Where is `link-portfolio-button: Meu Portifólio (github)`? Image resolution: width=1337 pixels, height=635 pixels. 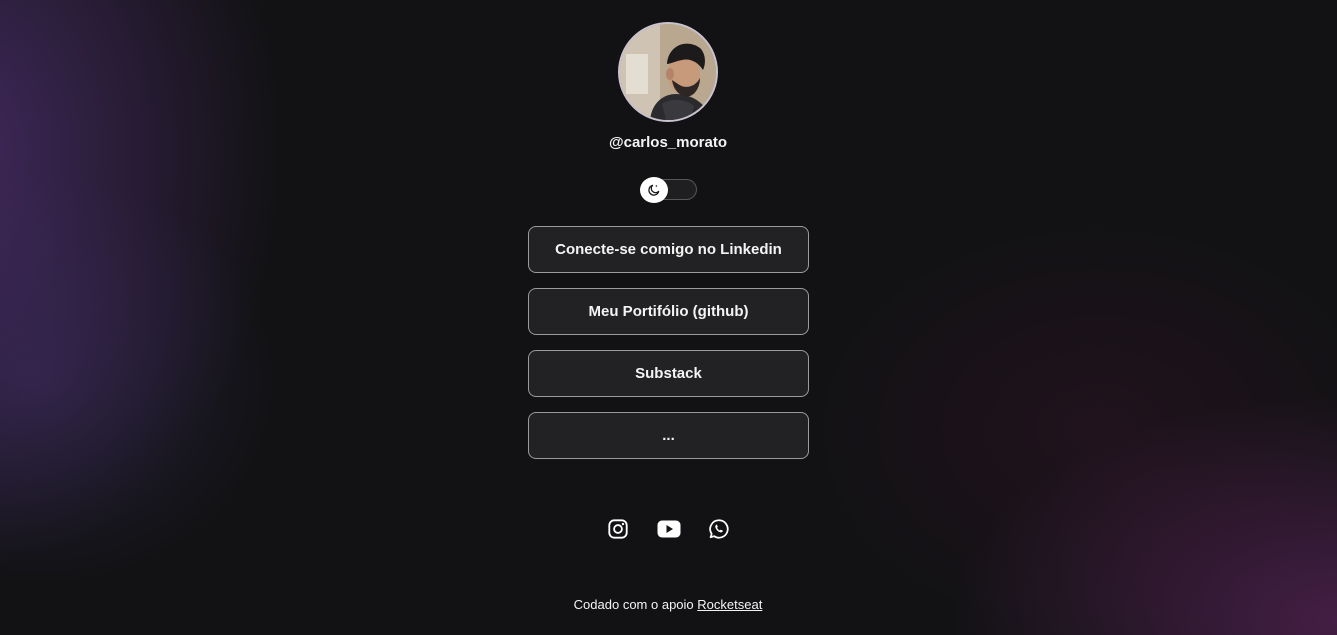 link-portfolio-button: Meu Portifólio (github) is located at coordinates (668, 311).